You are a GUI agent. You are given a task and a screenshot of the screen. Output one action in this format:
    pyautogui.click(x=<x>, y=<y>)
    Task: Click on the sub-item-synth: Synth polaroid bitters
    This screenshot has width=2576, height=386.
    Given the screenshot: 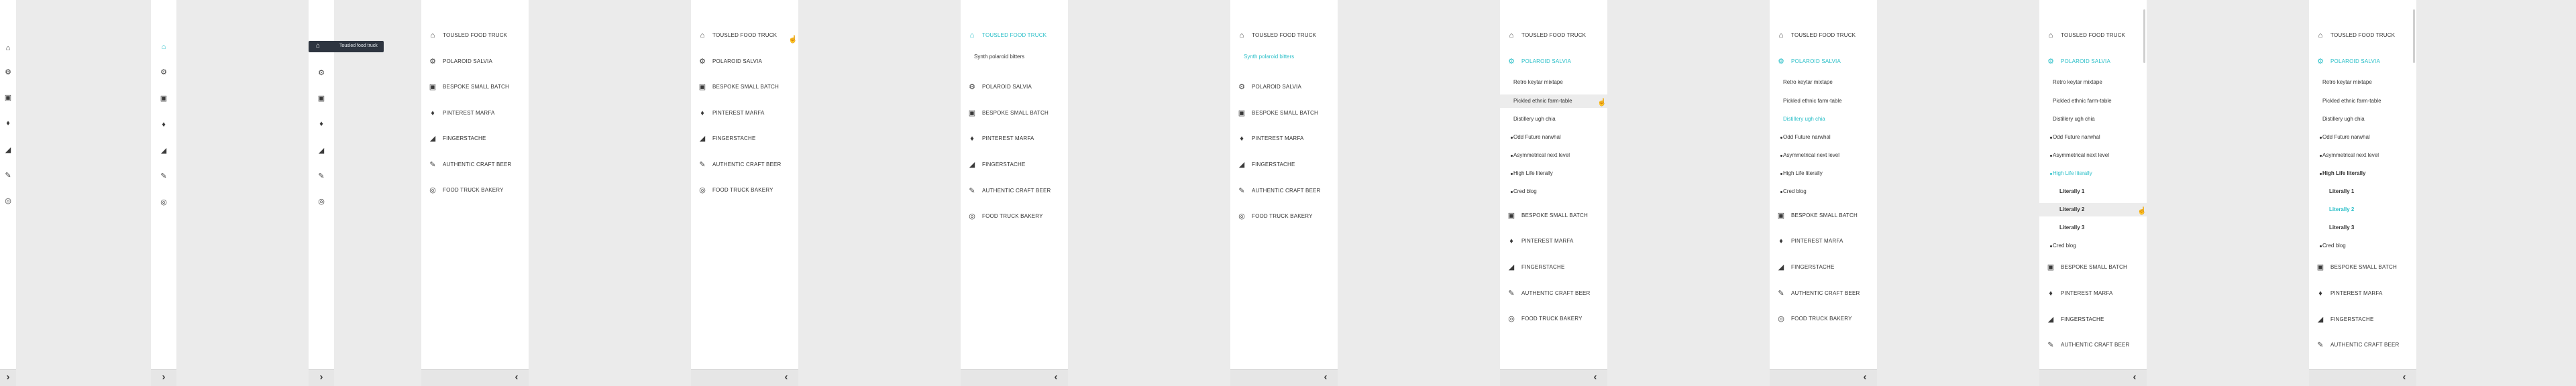 What is the action you would take?
    pyautogui.click(x=1269, y=57)
    